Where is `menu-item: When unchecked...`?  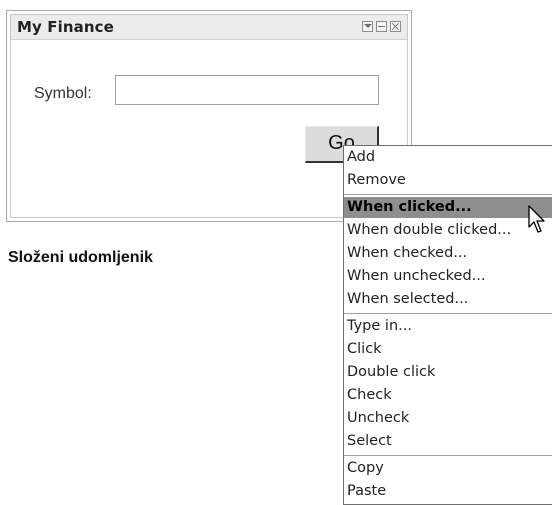
menu-item: When unchecked... is located at coordinates (448, 276).